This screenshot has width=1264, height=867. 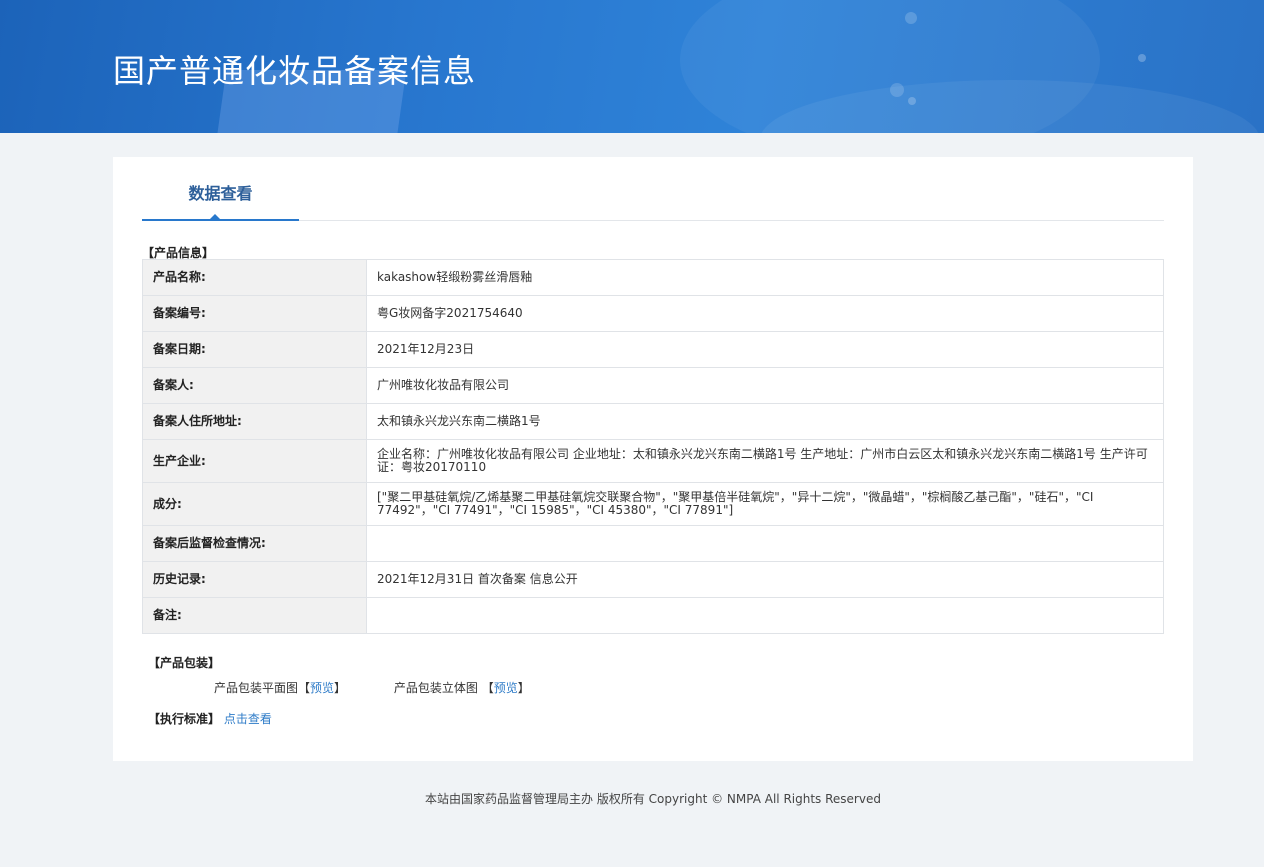 What do you see at coordinates (765, 313) in the screenshot?
I see `row-value: 粤G妆网备字2021754640` at bounding box center [765, 313].